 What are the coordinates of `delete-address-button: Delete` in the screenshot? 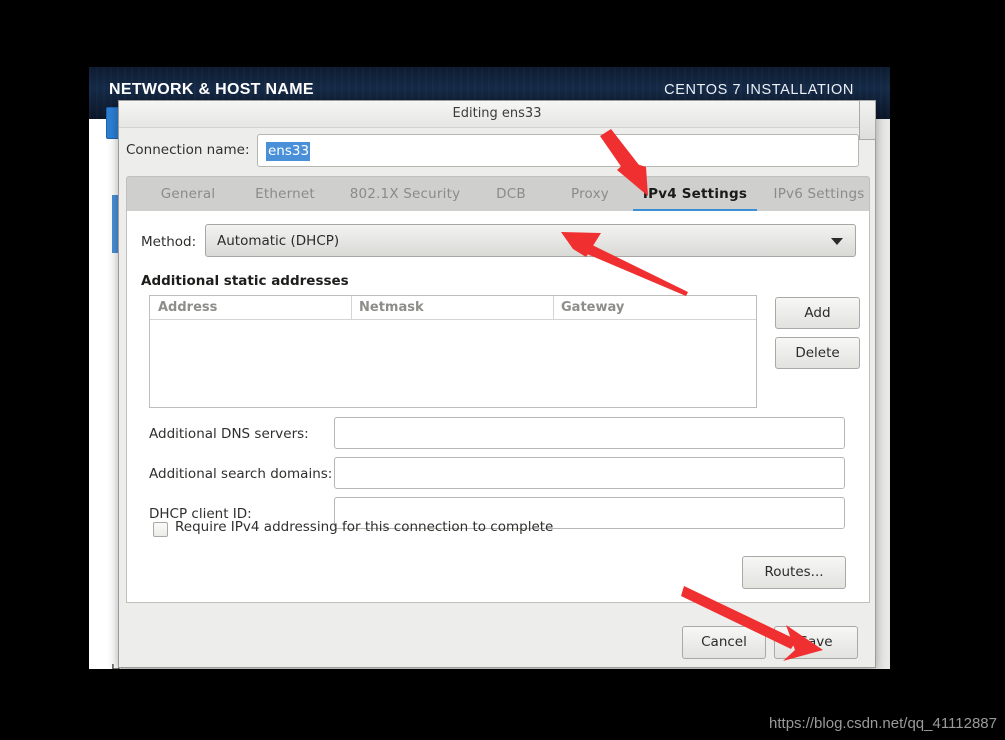 It's located at (817, 353).